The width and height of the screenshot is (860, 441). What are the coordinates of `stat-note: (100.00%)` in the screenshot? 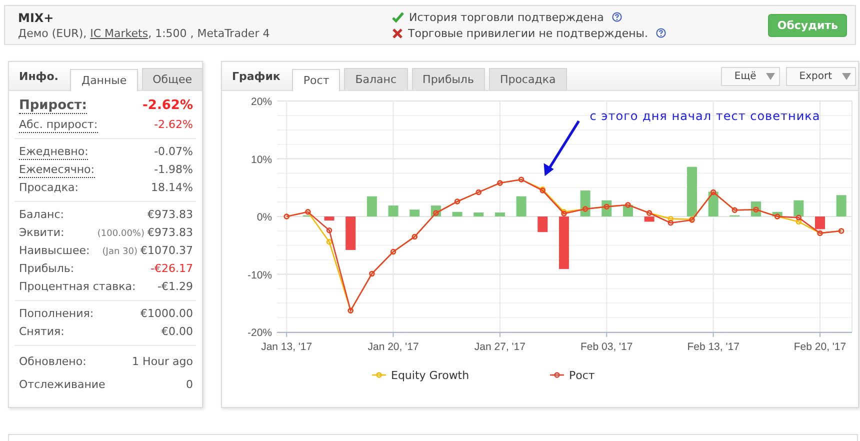 It's located at (120, 234).